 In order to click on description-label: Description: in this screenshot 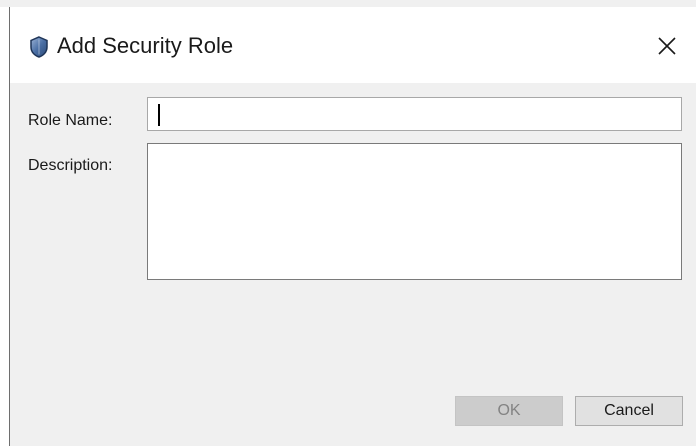, I will do `click(70, 165)`.